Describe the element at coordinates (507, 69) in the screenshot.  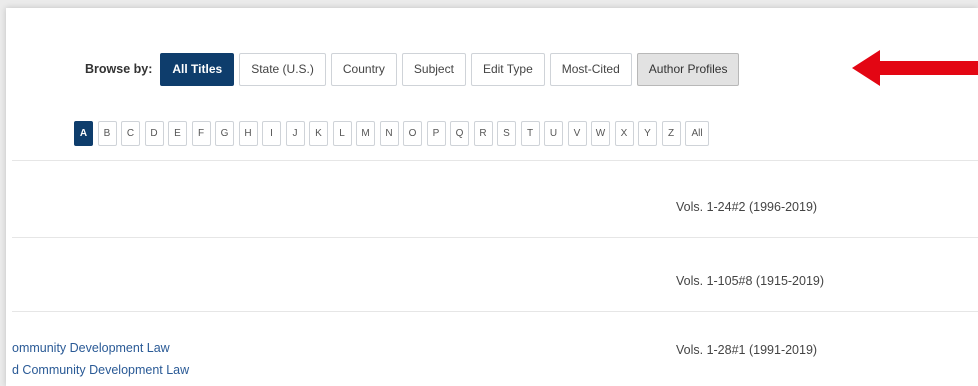
I see `browse-edit-type-button: Edit Type` at that location.